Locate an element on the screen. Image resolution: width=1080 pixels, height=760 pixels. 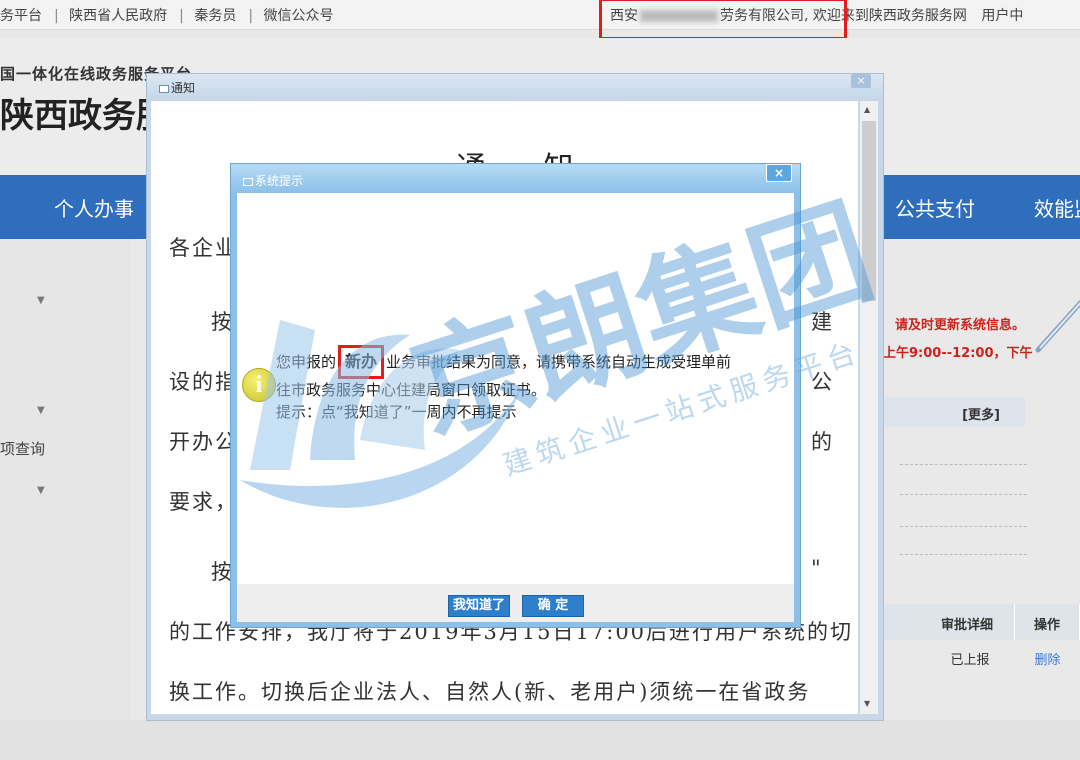
company-highlight-box is located at coordinates (723, 20).